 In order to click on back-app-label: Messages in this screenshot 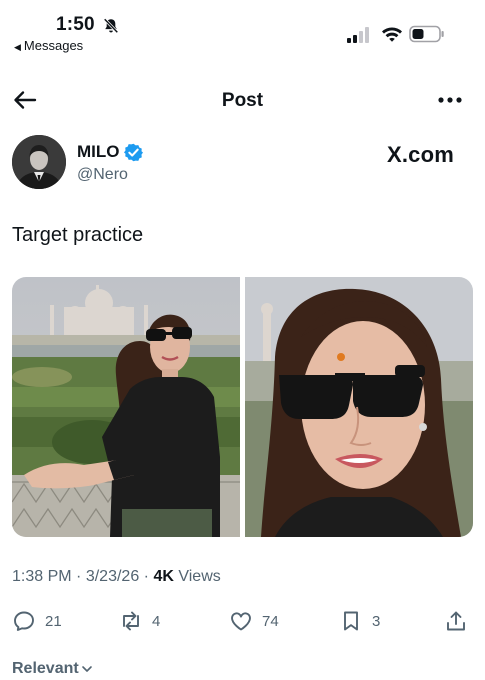, I will do `click(53, 45)`.